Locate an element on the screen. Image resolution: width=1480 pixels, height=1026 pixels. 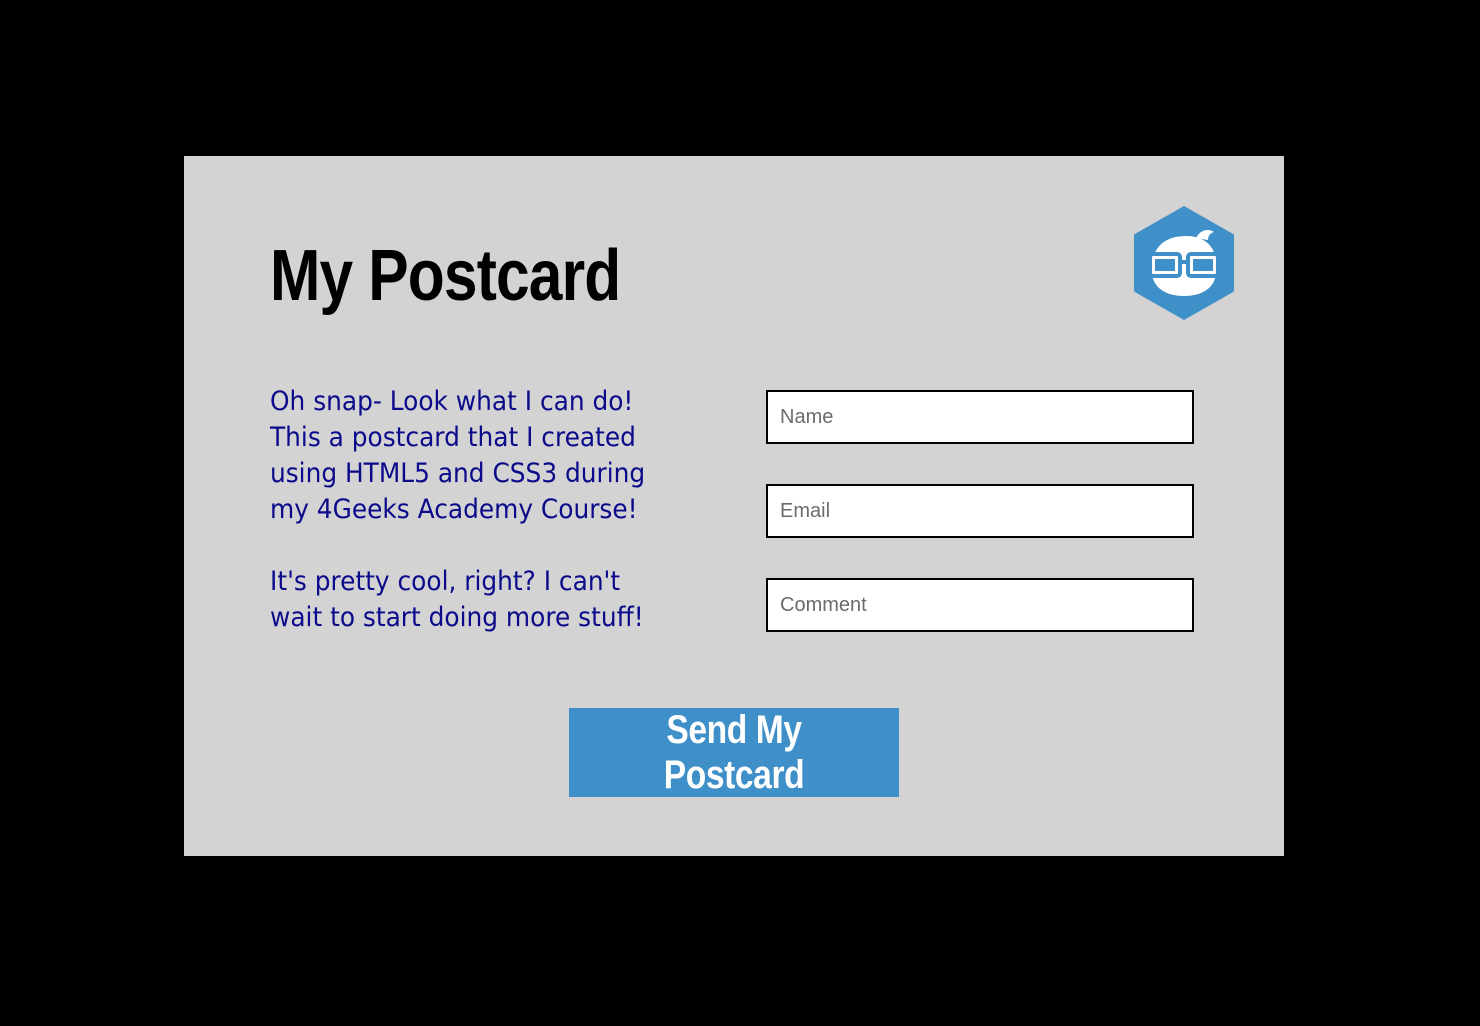
email-input is located at coordinates (980, 511).